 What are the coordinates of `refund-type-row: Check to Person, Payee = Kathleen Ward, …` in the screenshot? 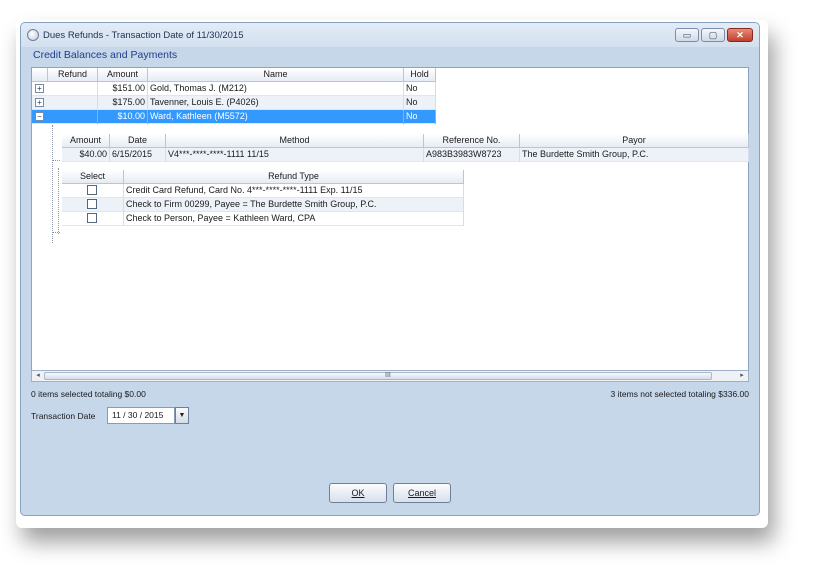 It's located at (263, 219).